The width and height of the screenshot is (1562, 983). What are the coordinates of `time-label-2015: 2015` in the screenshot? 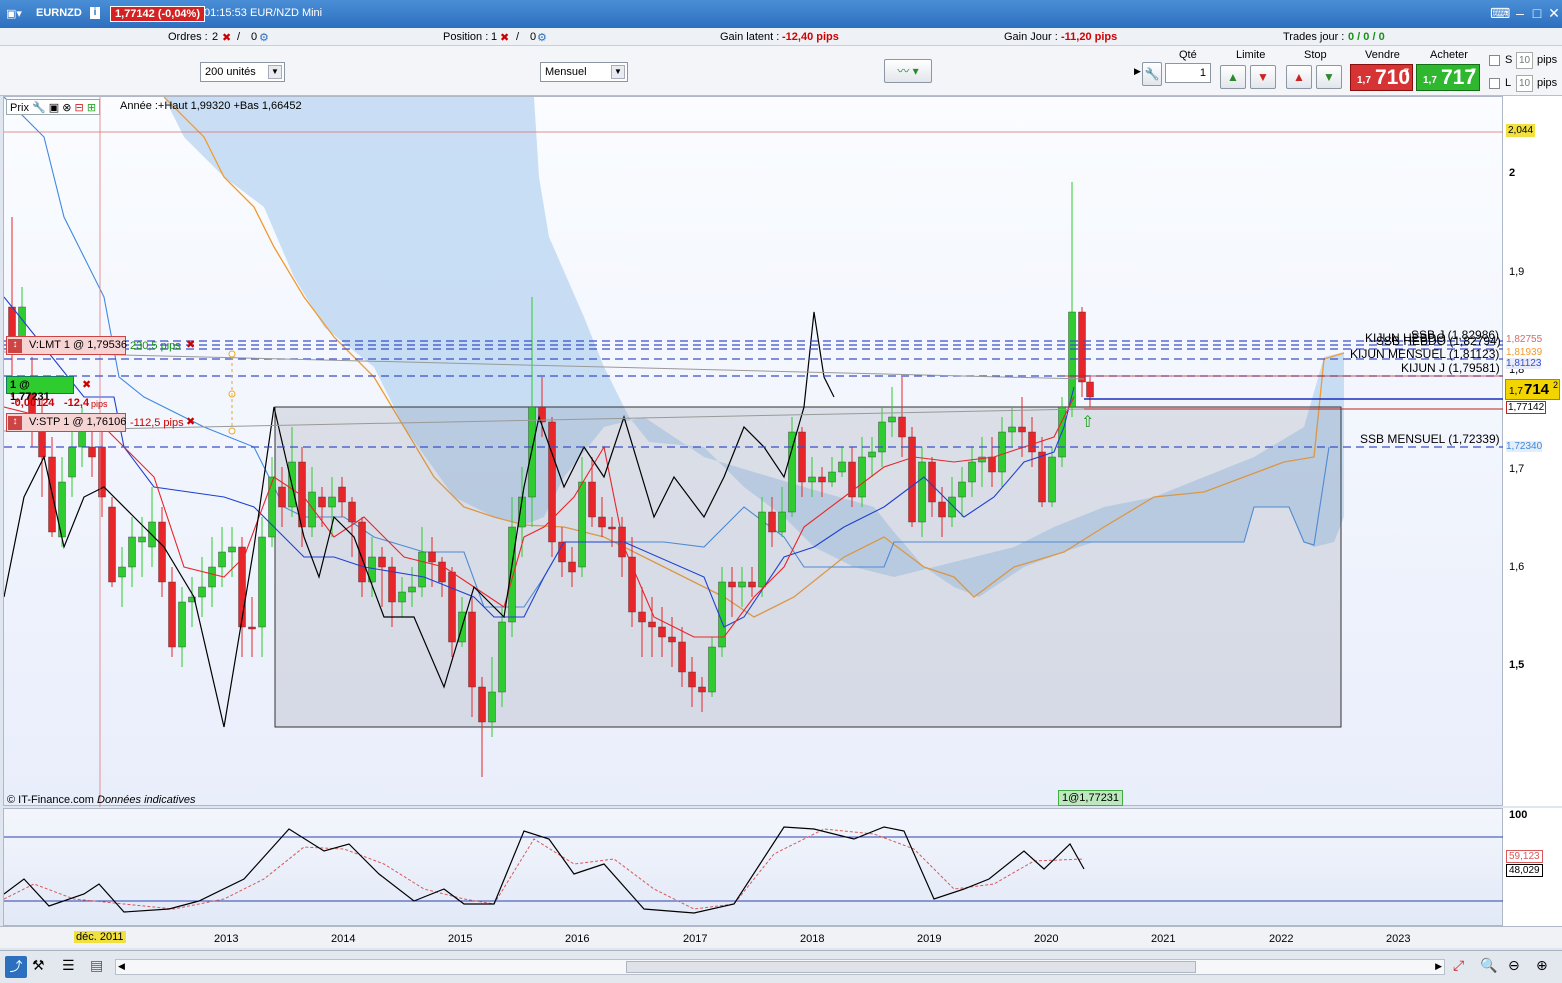 It's located at (460, 939).